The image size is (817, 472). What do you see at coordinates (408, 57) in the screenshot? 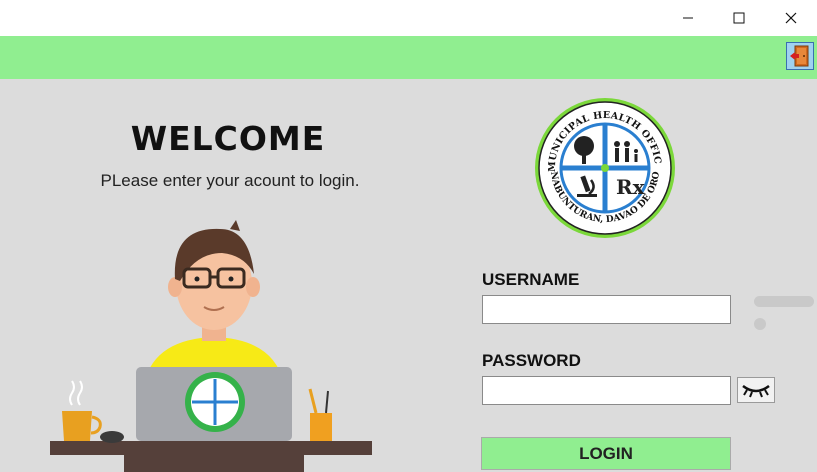
I see `header-bar` at bounding box center [408, 57].